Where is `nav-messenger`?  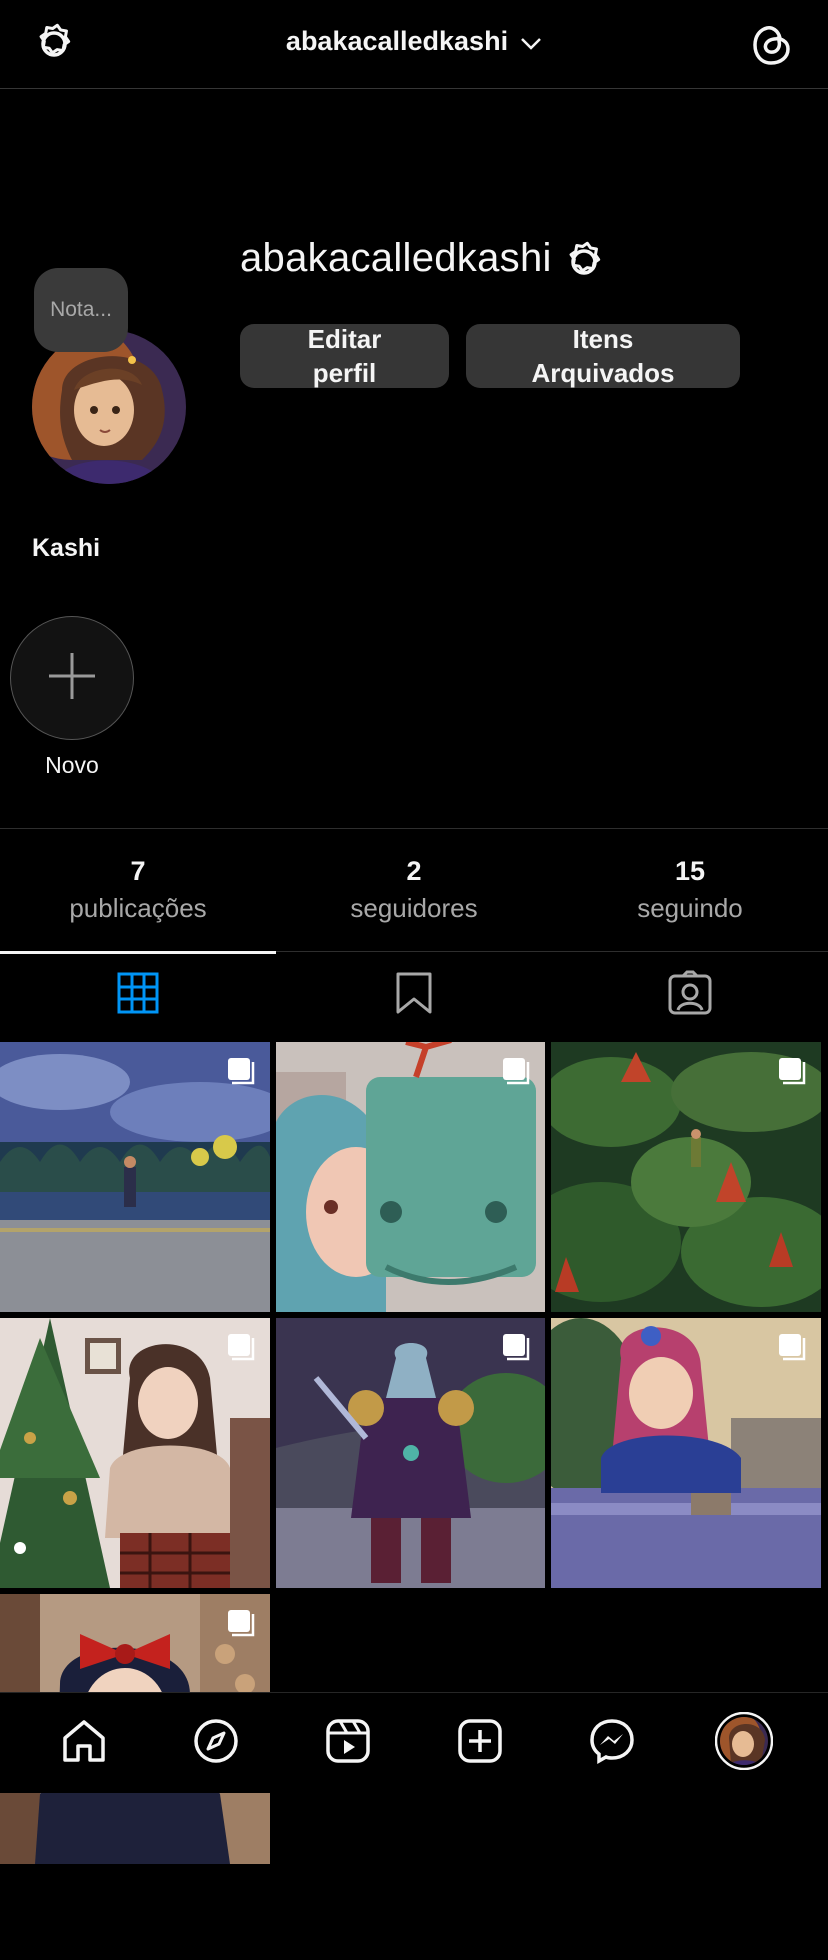
nav-messenger is located at coordinates (612, 1743).